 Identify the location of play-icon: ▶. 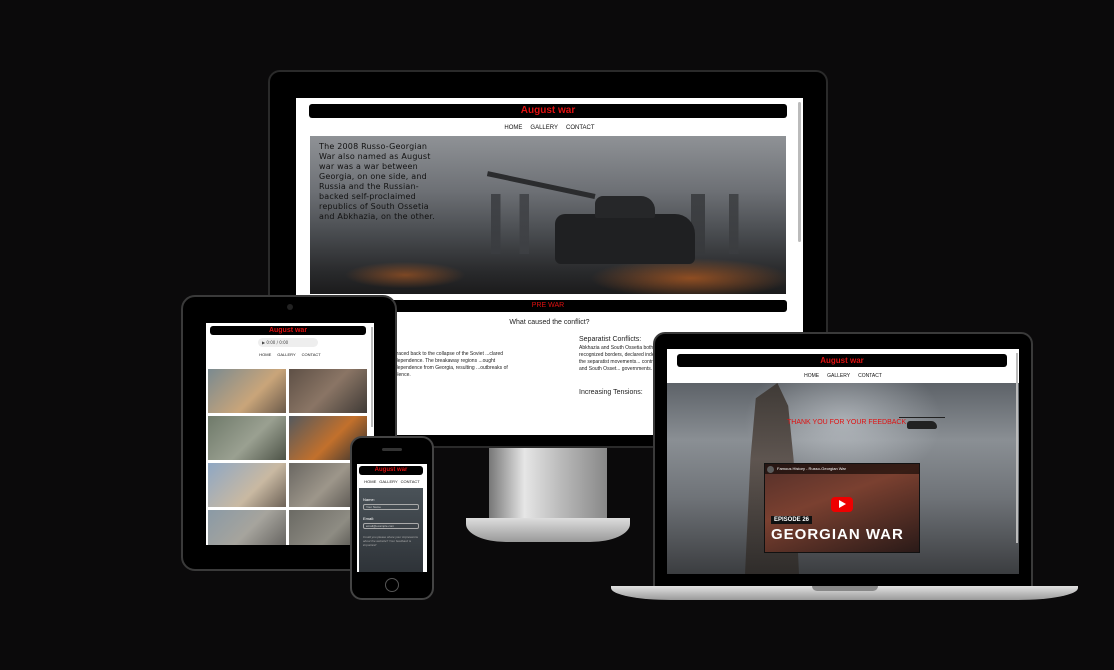
(263, 342).